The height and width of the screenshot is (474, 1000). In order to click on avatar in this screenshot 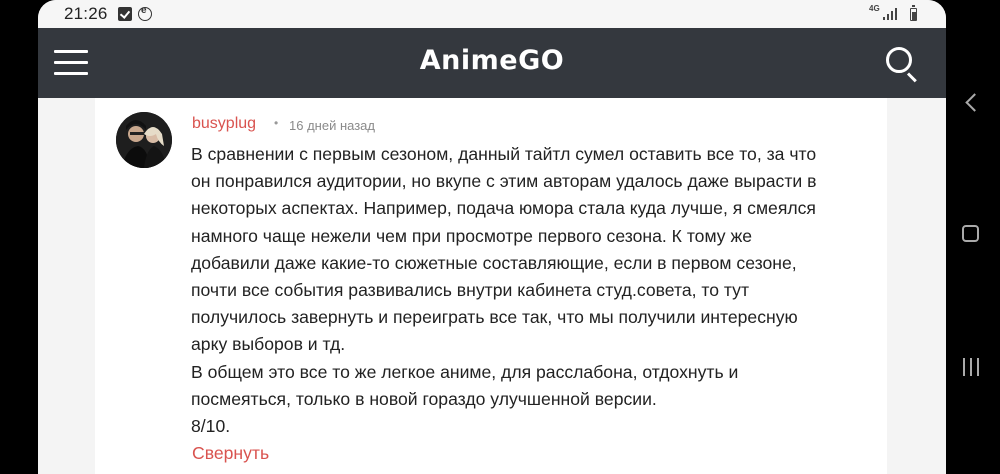, I will do `click(144, 140)`.